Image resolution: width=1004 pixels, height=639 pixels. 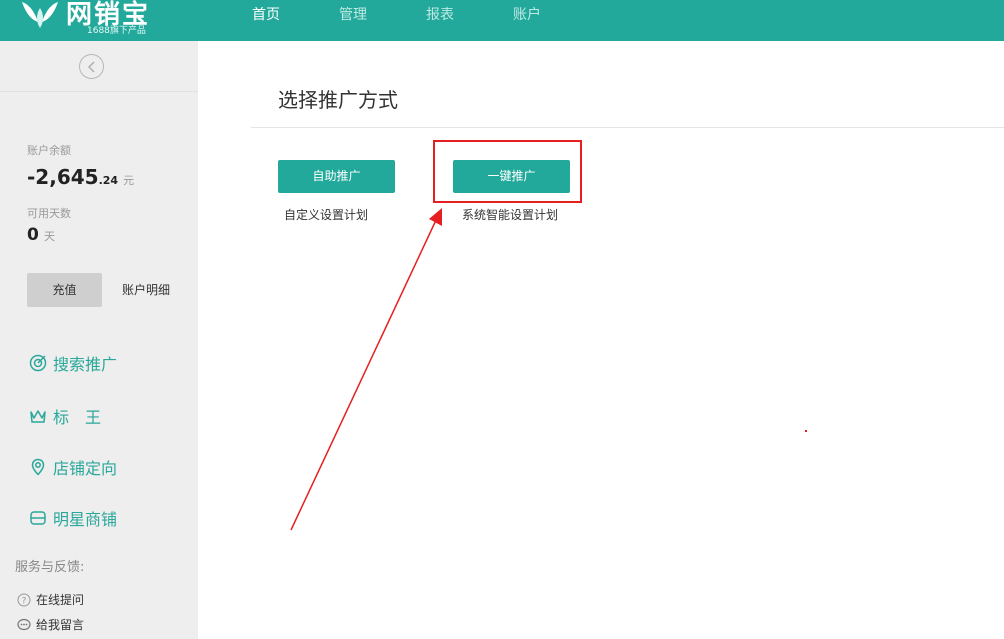 What do you see at coordinates (266, 15) in the screenshot?
I see `nav-item-home: 首页` at bounding box center [266, 15].